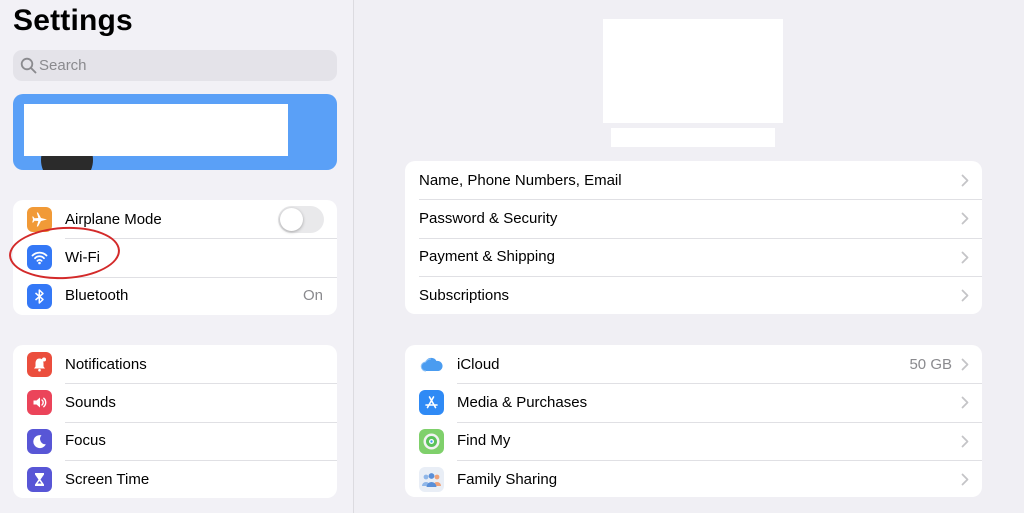  I want to click on redacted-account-name, so click(693, 137).